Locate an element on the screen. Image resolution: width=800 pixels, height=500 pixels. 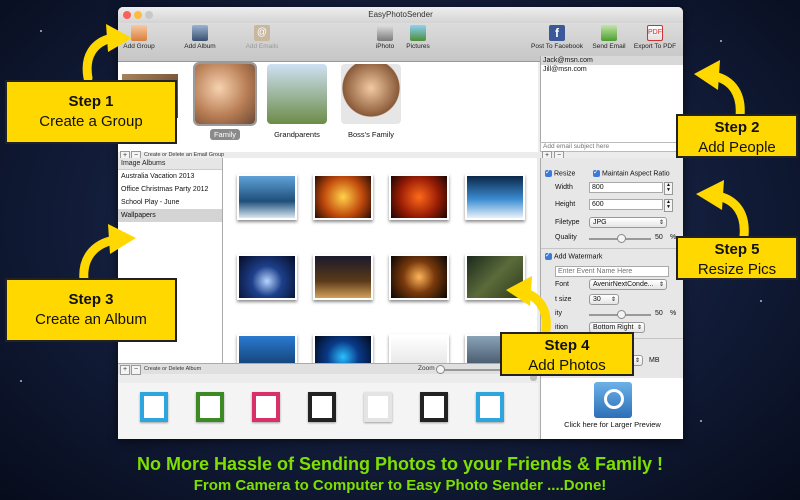
font-size-select: 30 ⇕ is located at coordinates (604, 299).